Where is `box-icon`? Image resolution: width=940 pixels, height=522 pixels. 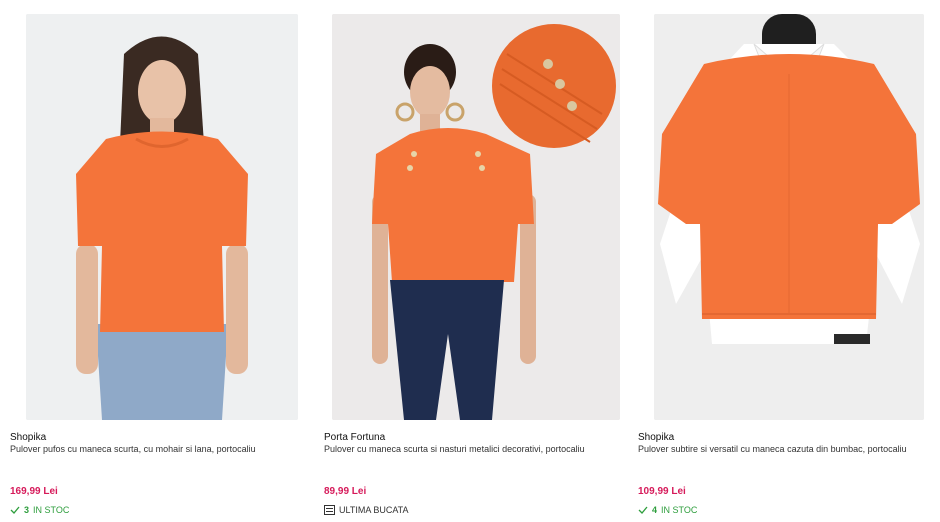
box-icon is located at coordinates (329, 510).